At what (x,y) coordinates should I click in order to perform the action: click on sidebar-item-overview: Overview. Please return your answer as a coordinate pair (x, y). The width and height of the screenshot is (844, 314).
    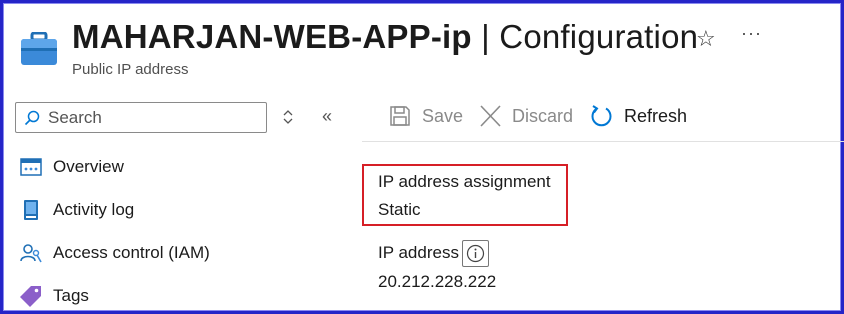
    Looking at the image, I should click on (72, 167).